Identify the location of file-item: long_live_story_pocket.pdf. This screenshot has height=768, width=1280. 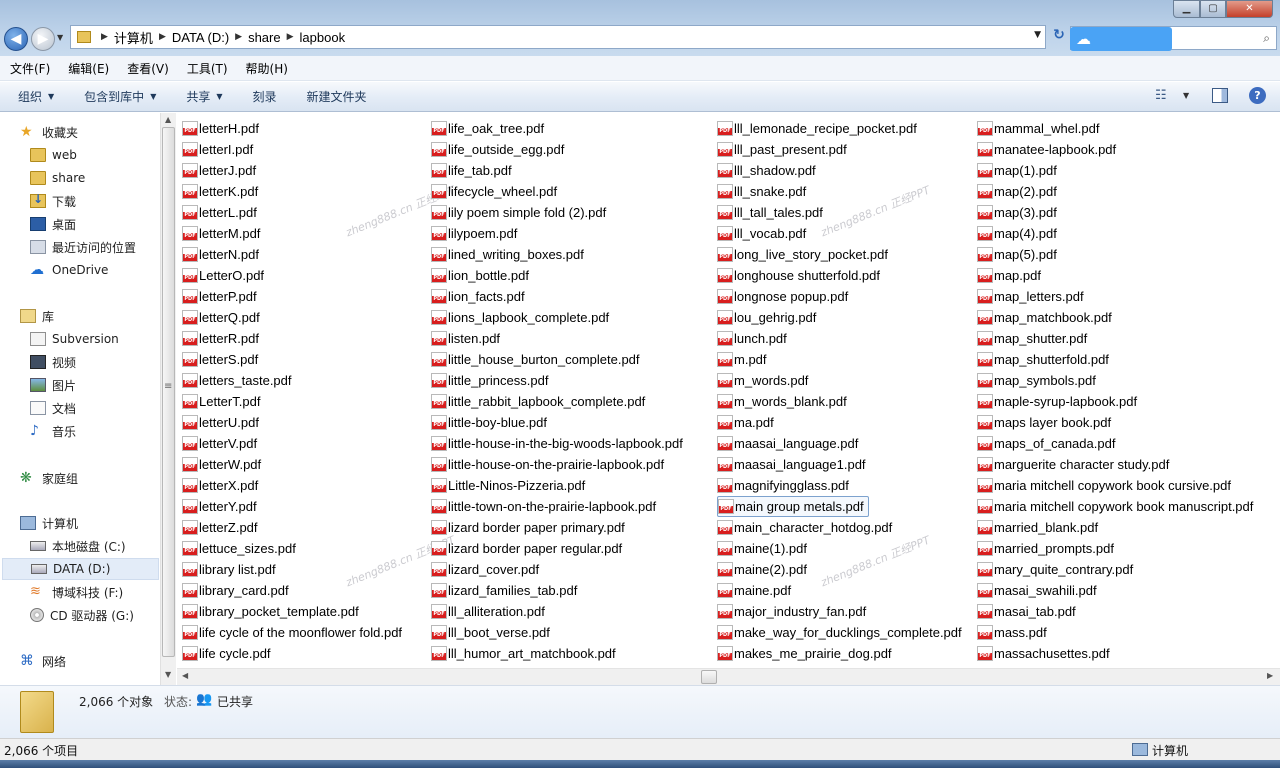
(802, 254).